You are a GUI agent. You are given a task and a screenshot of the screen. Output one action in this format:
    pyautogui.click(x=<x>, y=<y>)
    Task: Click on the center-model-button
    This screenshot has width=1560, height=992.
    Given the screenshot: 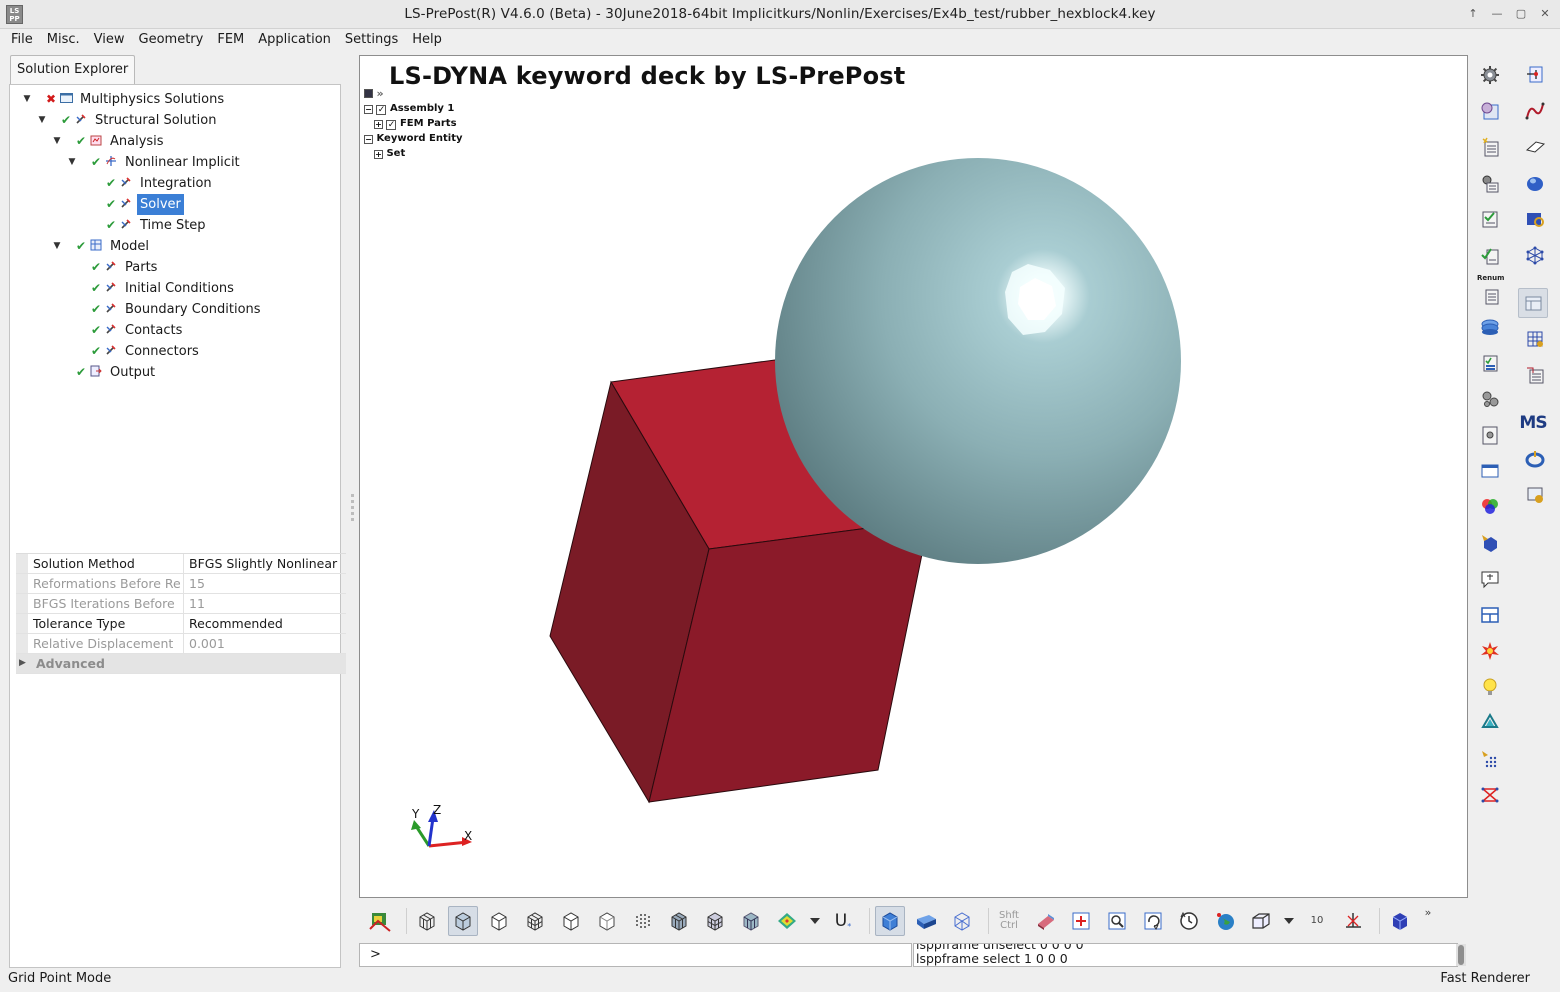 What is the action you would take?
    pyautogui.click(x=1081, y=921)
    